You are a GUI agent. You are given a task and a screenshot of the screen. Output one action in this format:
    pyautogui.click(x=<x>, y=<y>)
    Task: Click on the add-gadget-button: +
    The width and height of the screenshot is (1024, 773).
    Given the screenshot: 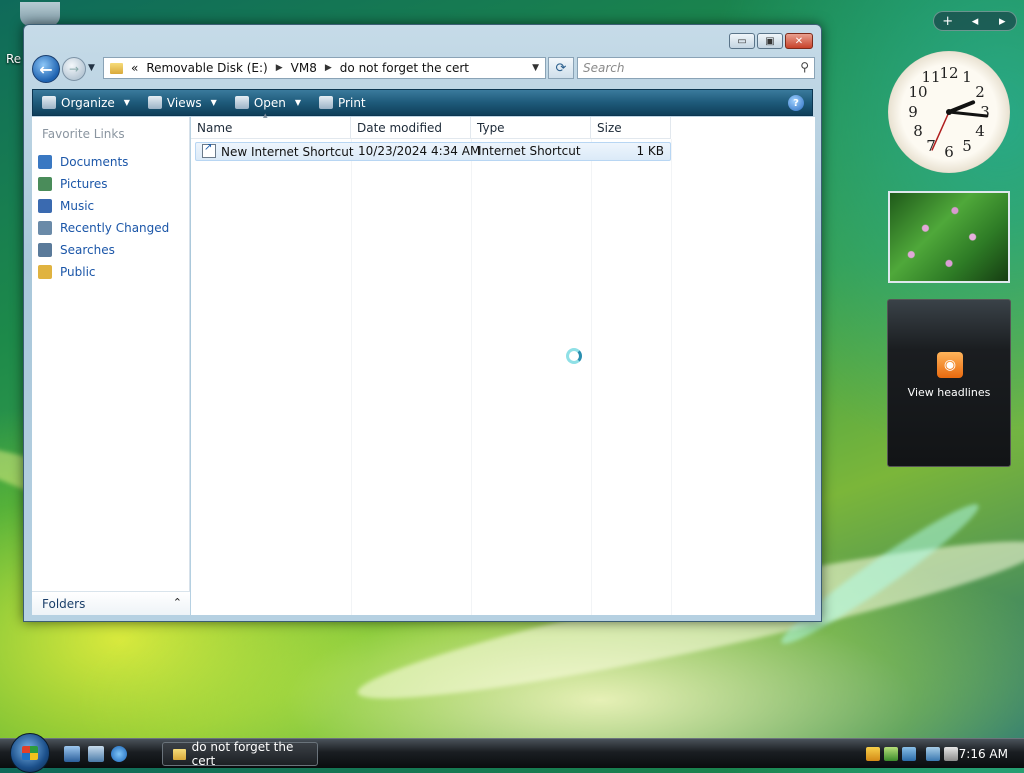 What is the action you would take?
    pyautogui.click(x=947, y=21)
    